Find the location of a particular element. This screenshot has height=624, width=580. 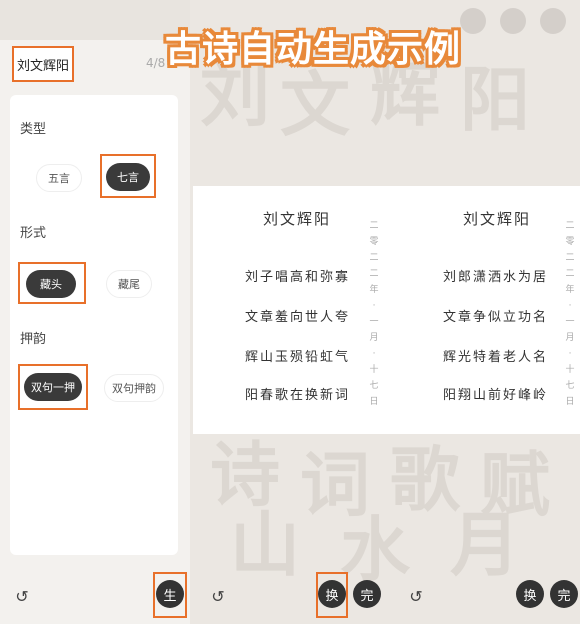

poem-line: 辉光特着老人名 is located at coordinates (496, 357).